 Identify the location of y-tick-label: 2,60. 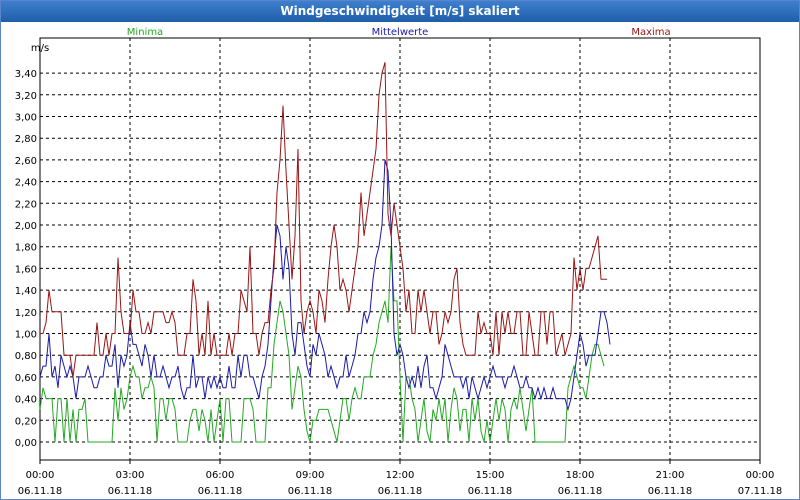
(26, 161).